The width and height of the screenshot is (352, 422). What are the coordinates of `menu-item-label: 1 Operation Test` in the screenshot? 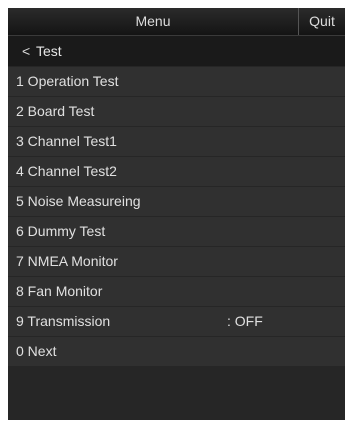 It's located at (67, 81).